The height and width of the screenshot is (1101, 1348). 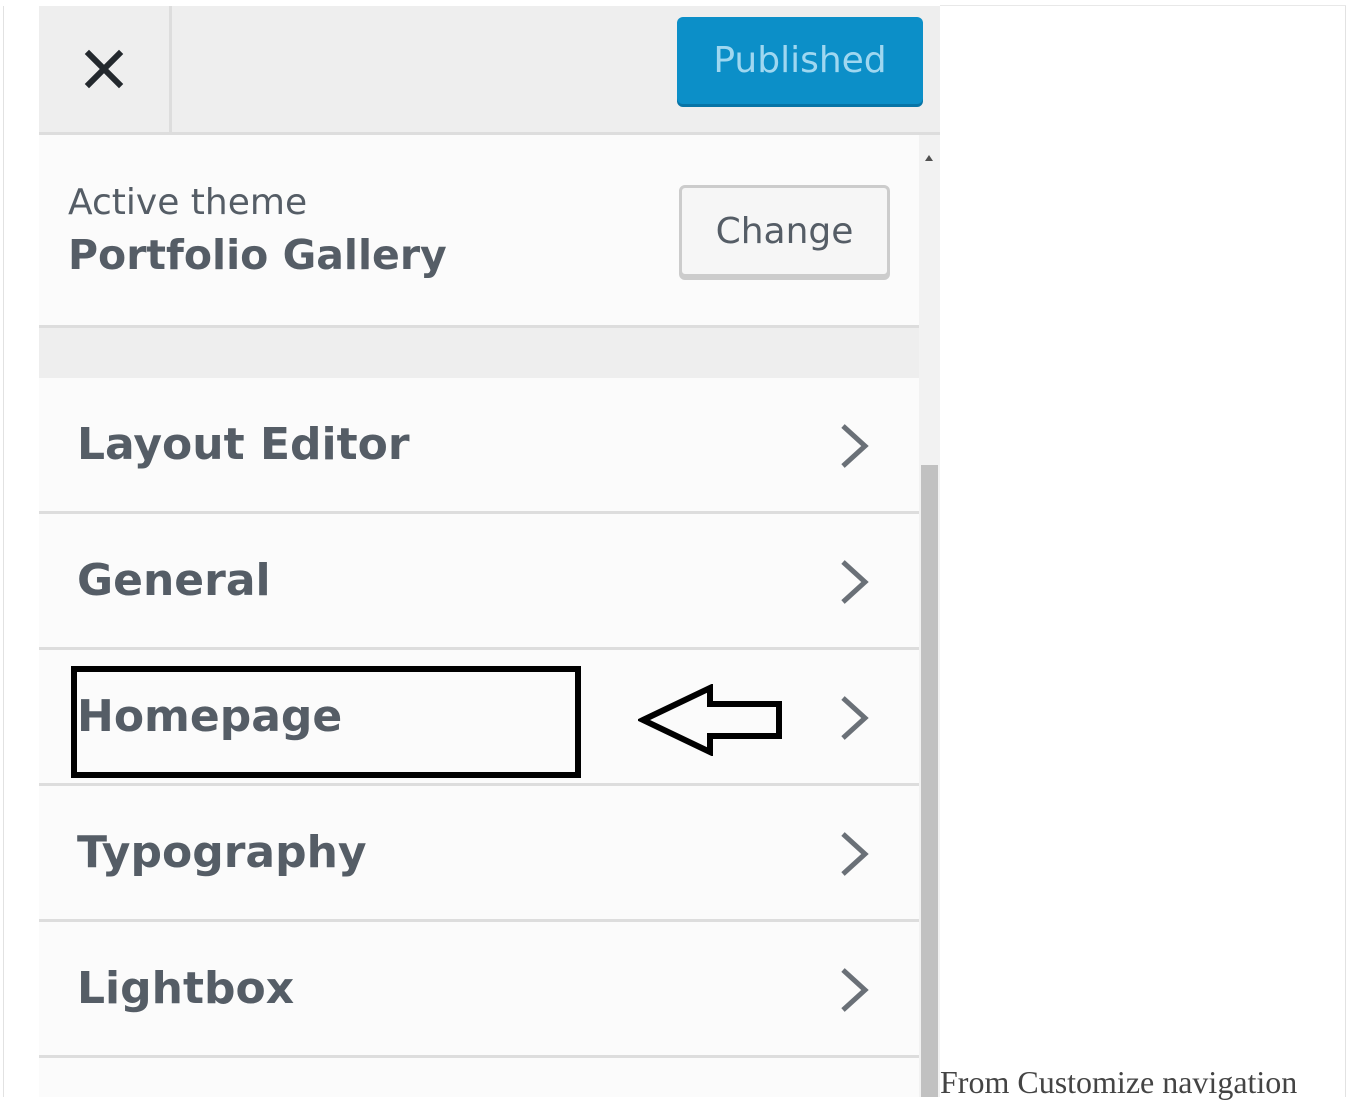 I want to click on customizer-header: Published, so click(x=489, y=70).